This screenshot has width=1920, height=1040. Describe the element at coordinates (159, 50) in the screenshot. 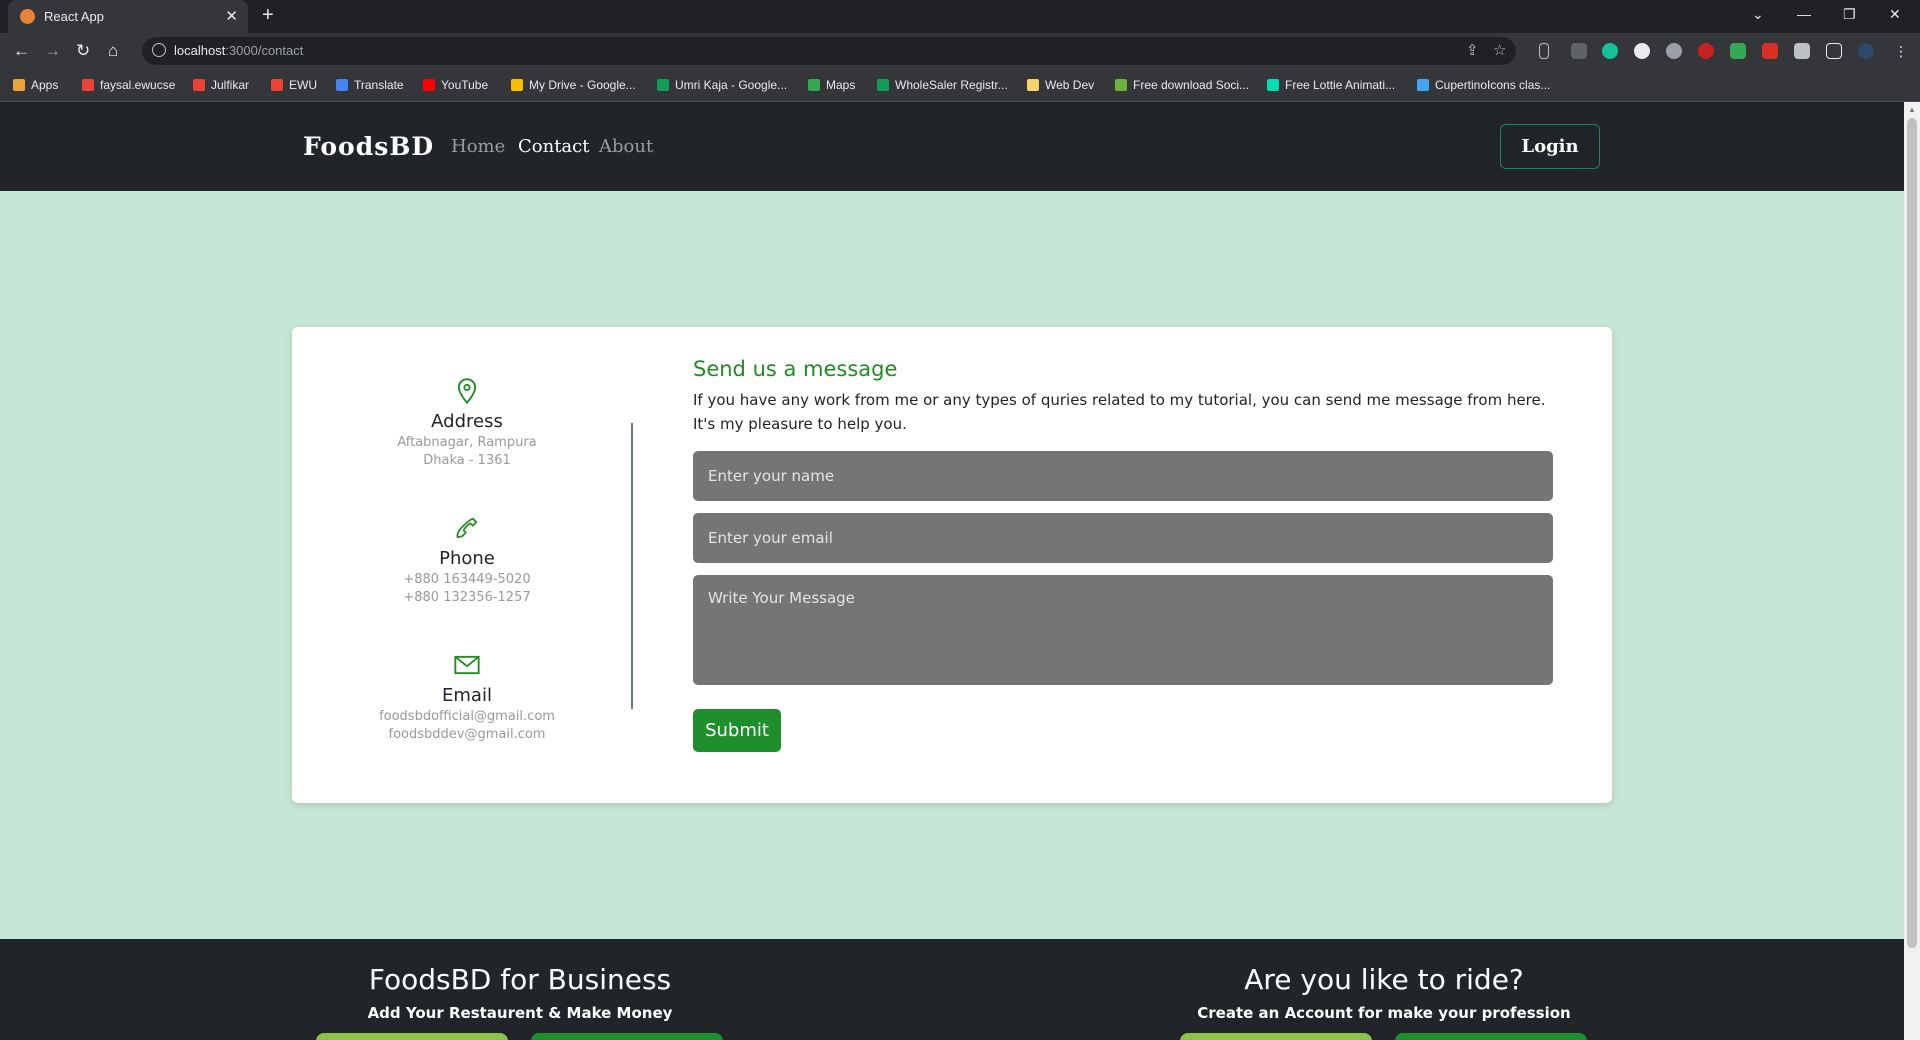

I see `site-info-icon` at that location.